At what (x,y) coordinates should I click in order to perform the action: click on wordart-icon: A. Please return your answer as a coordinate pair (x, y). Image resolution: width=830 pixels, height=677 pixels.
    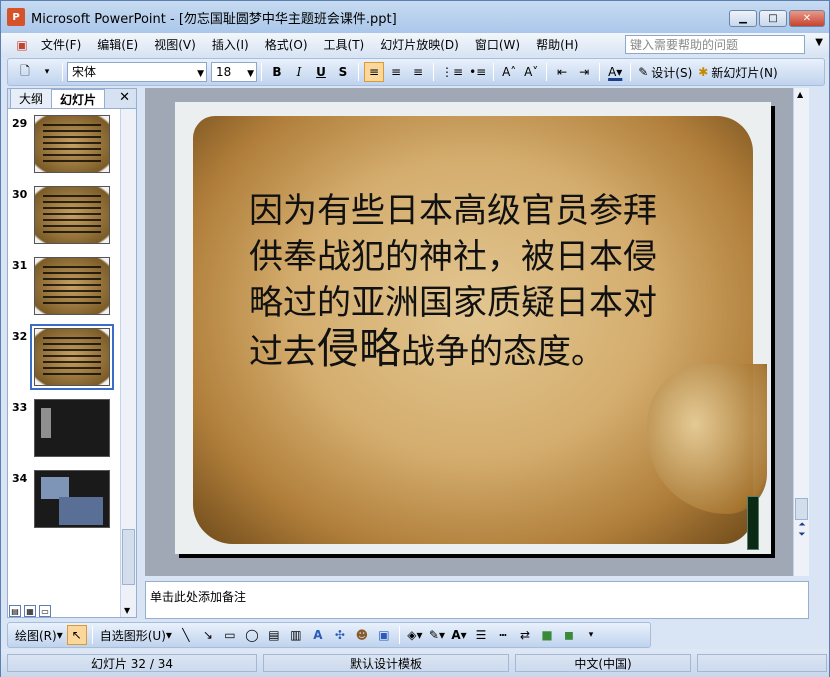
    Looking at the image, I should click on (318, 635).